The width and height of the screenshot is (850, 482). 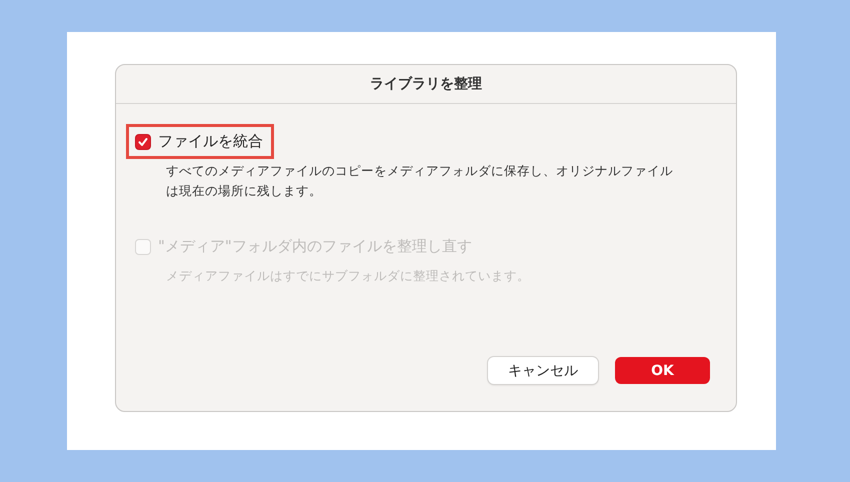 I want to click on dialog-title: ライブラリを整理, so click(x=426, y=84).